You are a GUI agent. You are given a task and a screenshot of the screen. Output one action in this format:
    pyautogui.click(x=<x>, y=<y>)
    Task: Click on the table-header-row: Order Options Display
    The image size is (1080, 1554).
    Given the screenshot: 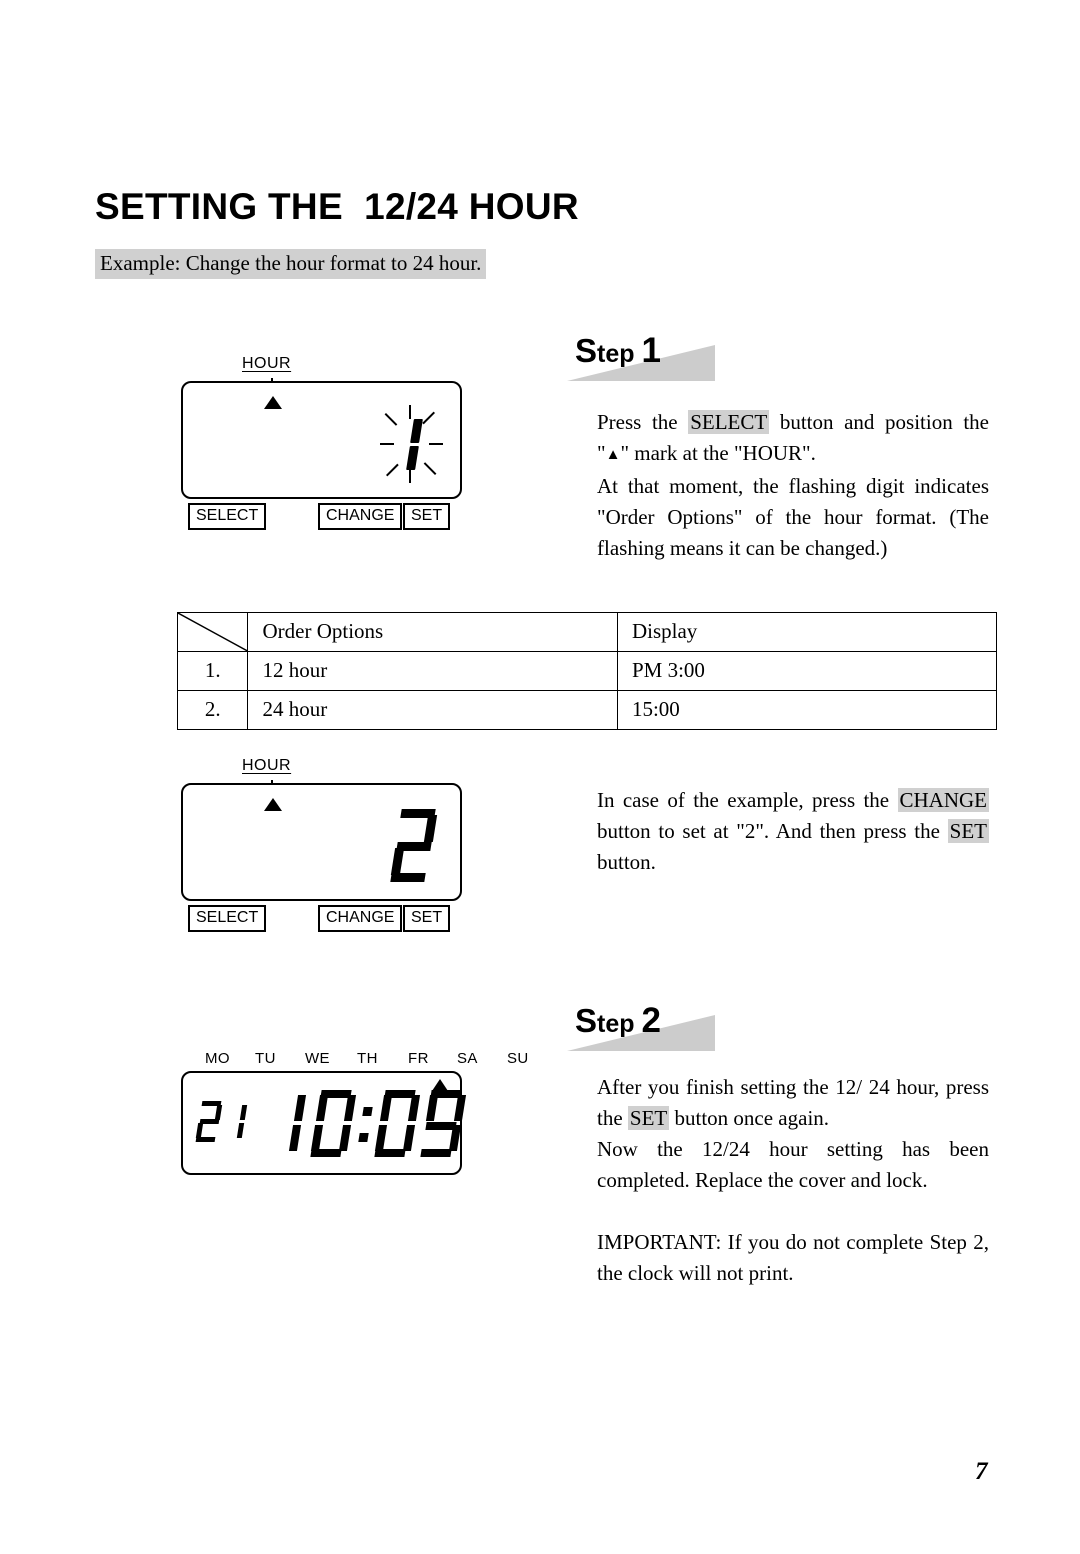 What is the action you would take?
    pyautogui.click(x=587, y=632)
    